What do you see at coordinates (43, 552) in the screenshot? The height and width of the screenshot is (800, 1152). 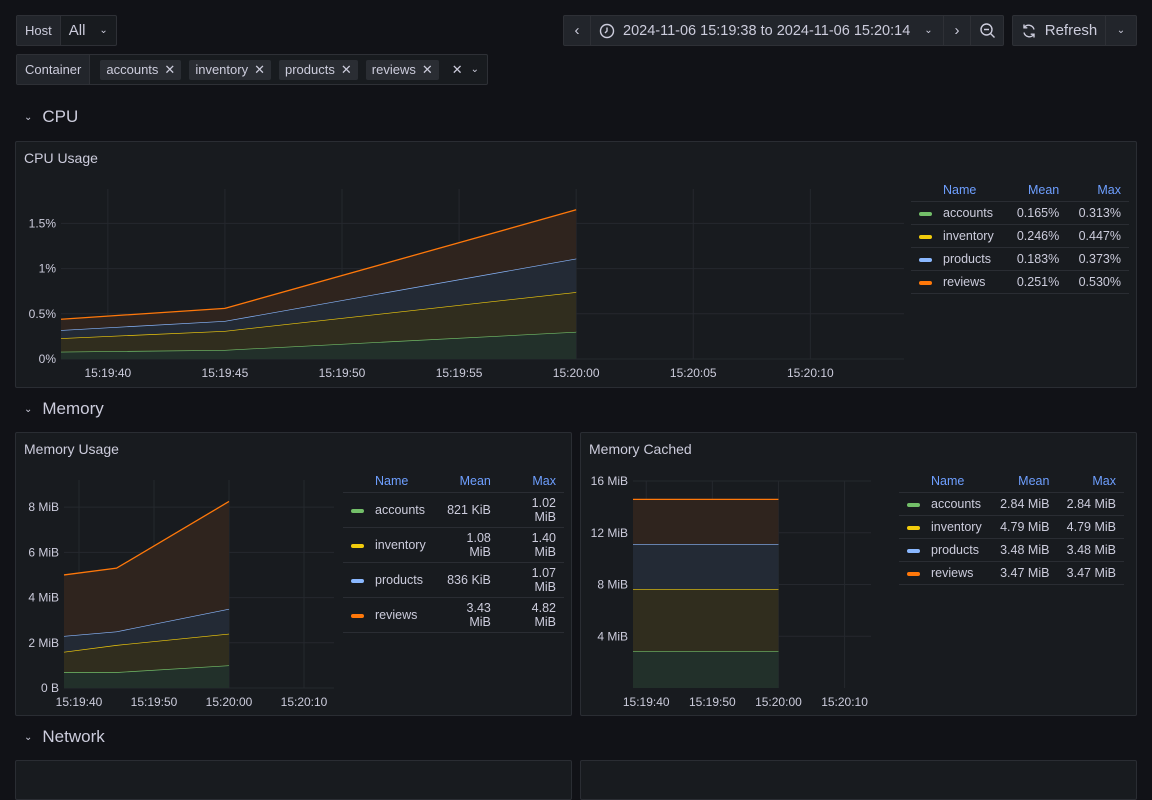 I see `y-tick-label: 6 MiB` at bounding box center [43, 552].